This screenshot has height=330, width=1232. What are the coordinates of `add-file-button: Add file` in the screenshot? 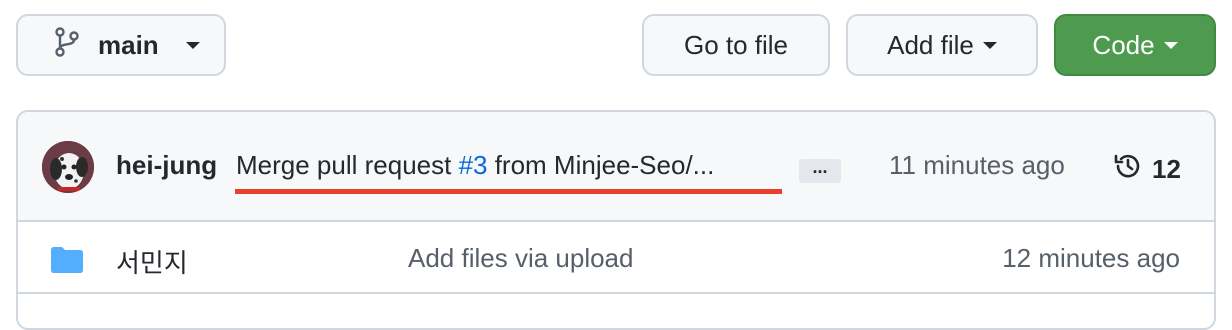 It's located at (942, 45).